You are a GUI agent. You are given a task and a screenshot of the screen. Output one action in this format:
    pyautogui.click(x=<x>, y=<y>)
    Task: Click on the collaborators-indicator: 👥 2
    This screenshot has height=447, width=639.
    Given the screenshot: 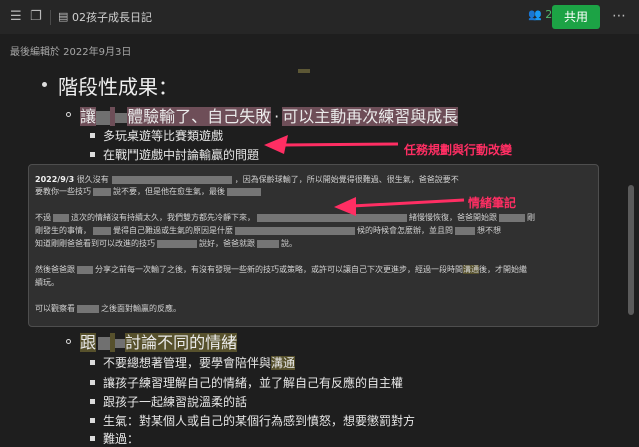 What is the action you would take?
    pyautogui.click(x=540, y=14)
    